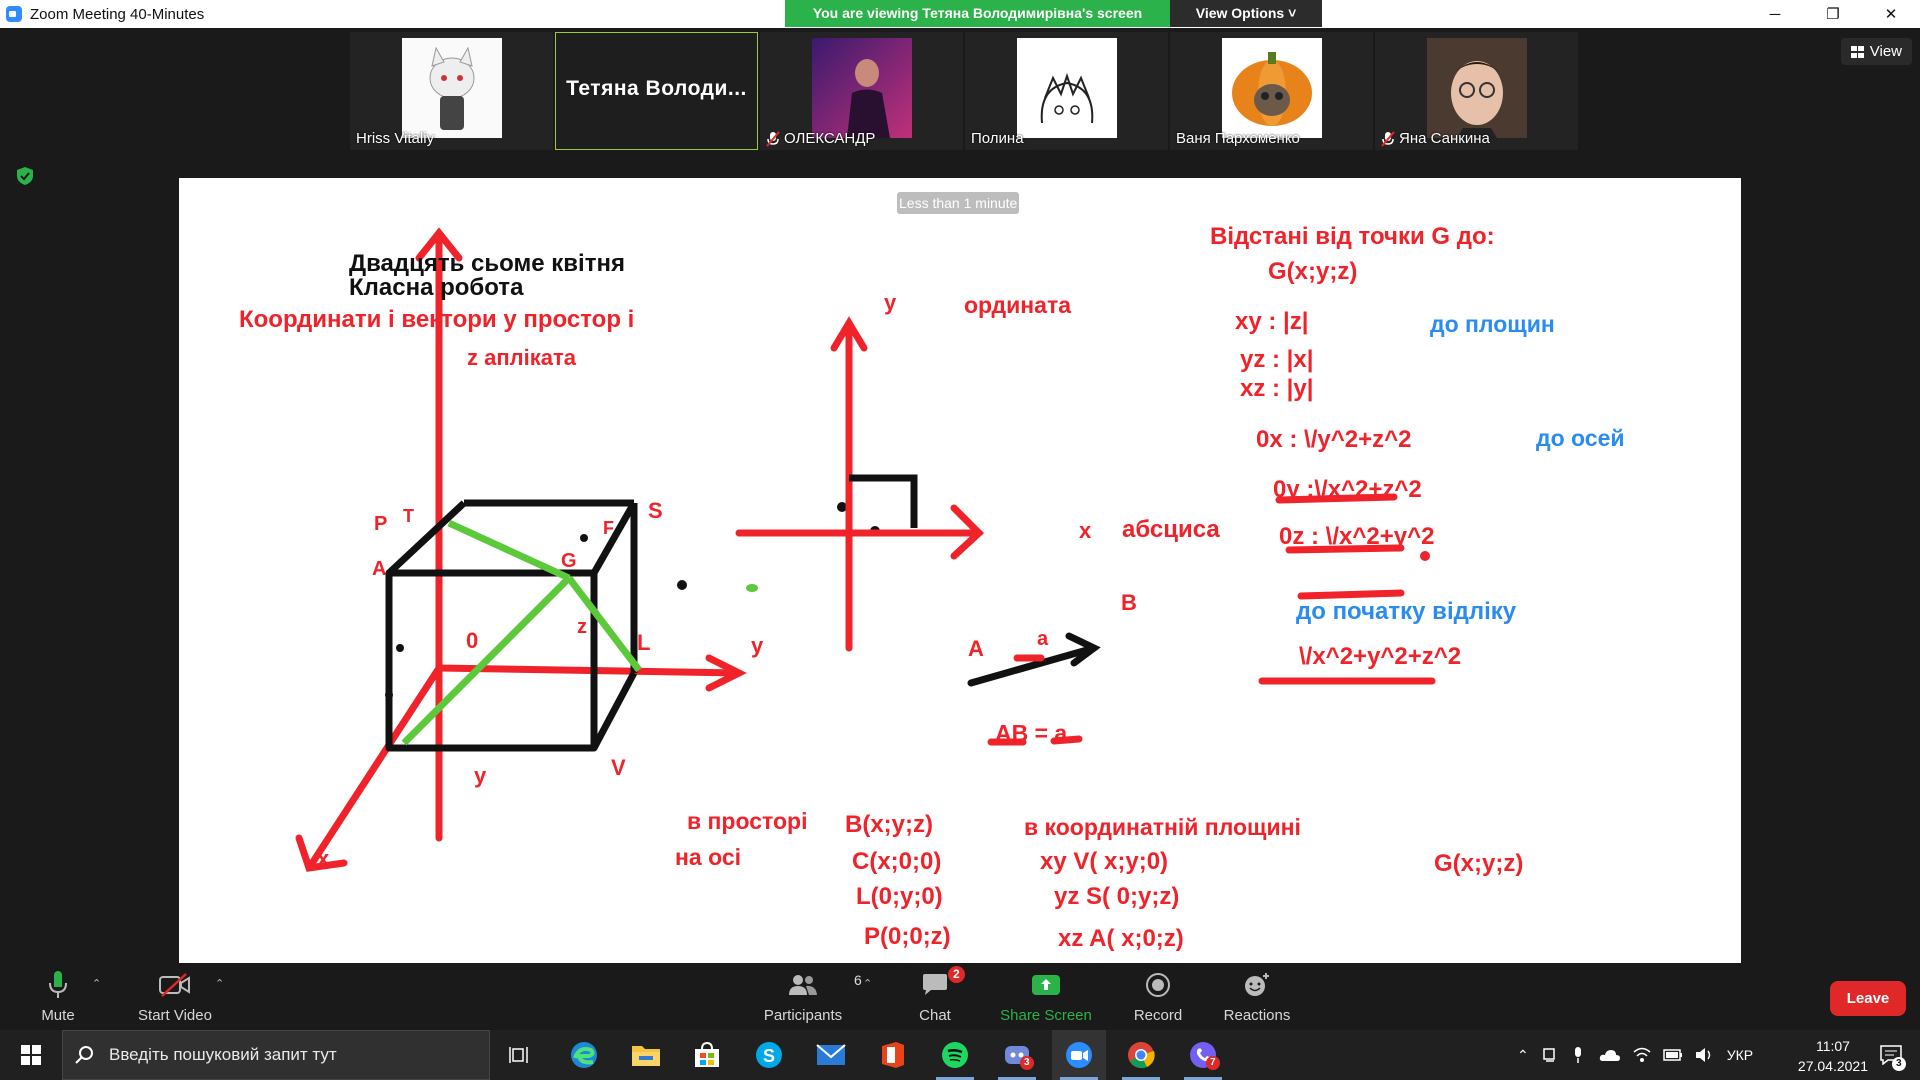 The height and width of the screenshot is (1080, 1920). I want to click on participants-icon, so click(803, 985).